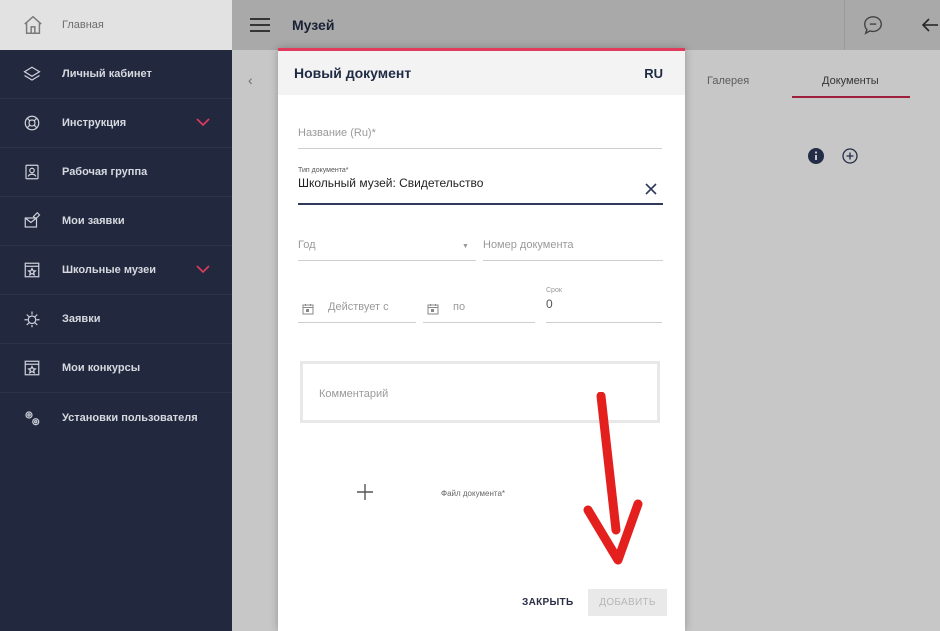  What do you see at coordinates (547, 602) in the screenshot?
I see `close-button: ЗАКРЫТЬ` at bounding box center [547, 602].